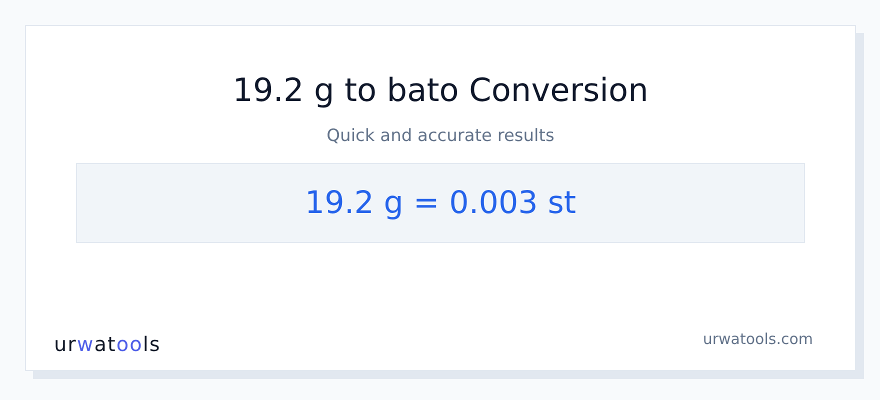 The image size is (880, 400). What do you see at coordinates (440, 203) in the screenshot?
I see `conversion-result: 19.2 g = 0.003 st` at bounding box center [440, 203].